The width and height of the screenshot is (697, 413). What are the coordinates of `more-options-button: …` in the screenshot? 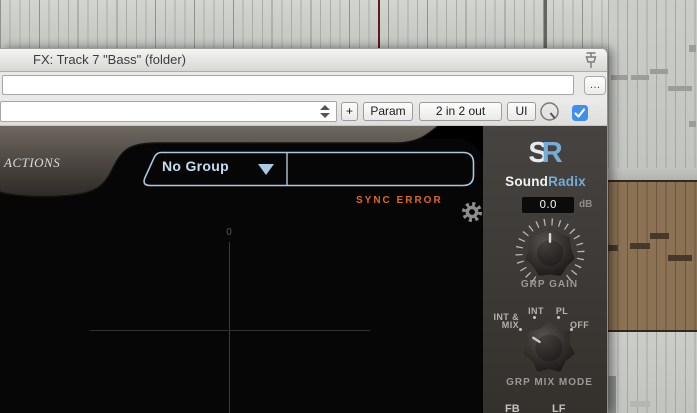 It's located at (595, 85).